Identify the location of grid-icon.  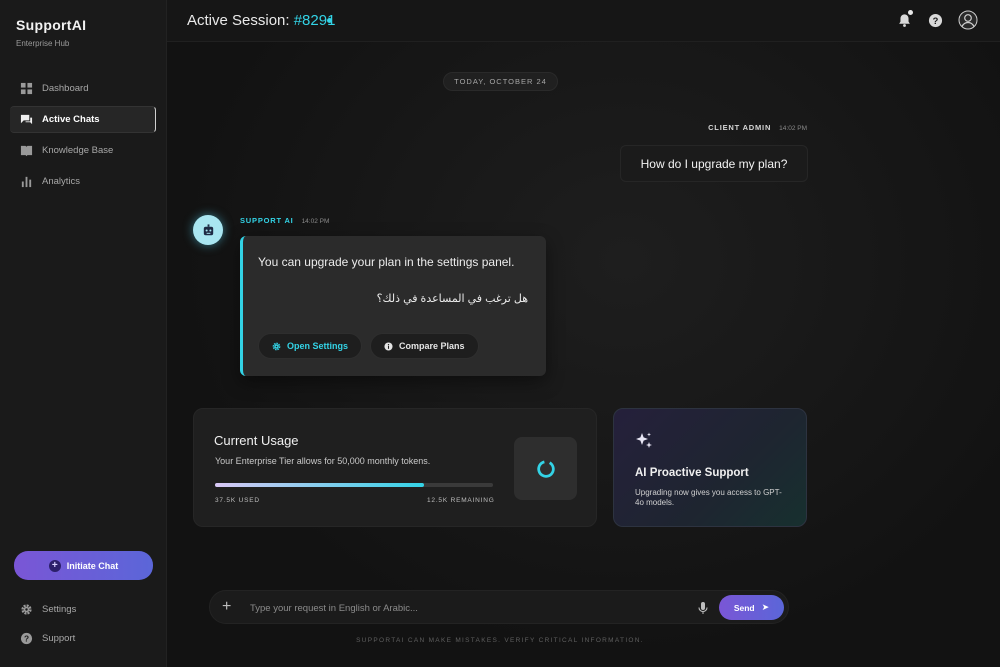
(26, 89).